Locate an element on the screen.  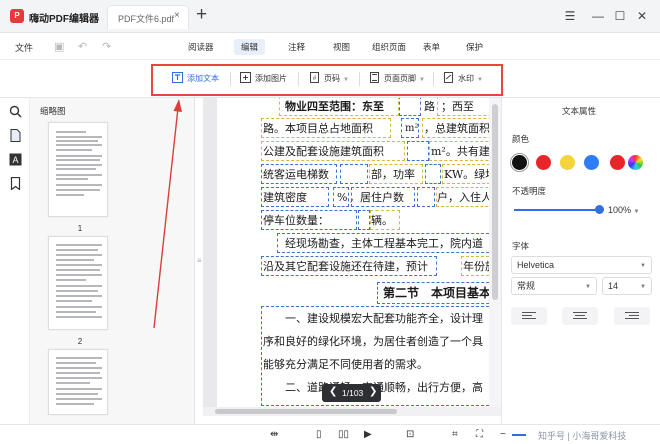
save-icon: ▣ is located at coordinates (59, 46).